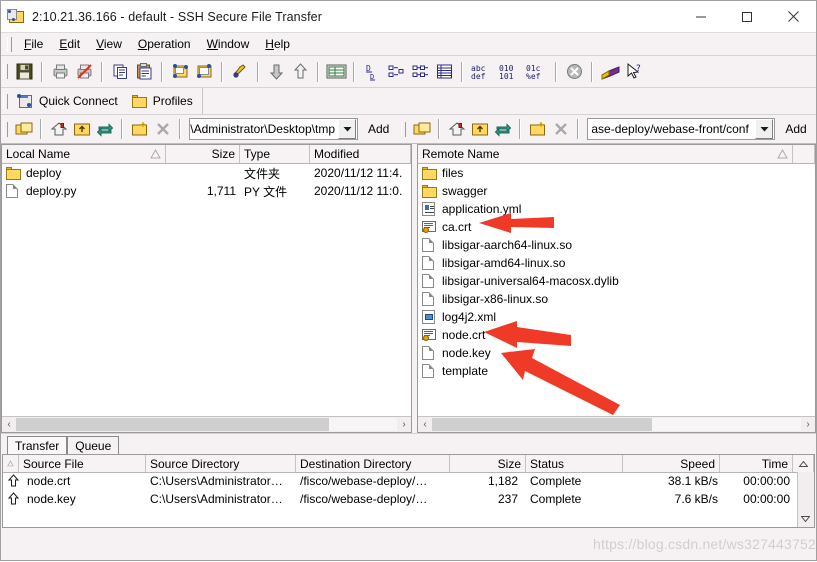  I want to click on large-icons-icon: D D, so click(372, 72).